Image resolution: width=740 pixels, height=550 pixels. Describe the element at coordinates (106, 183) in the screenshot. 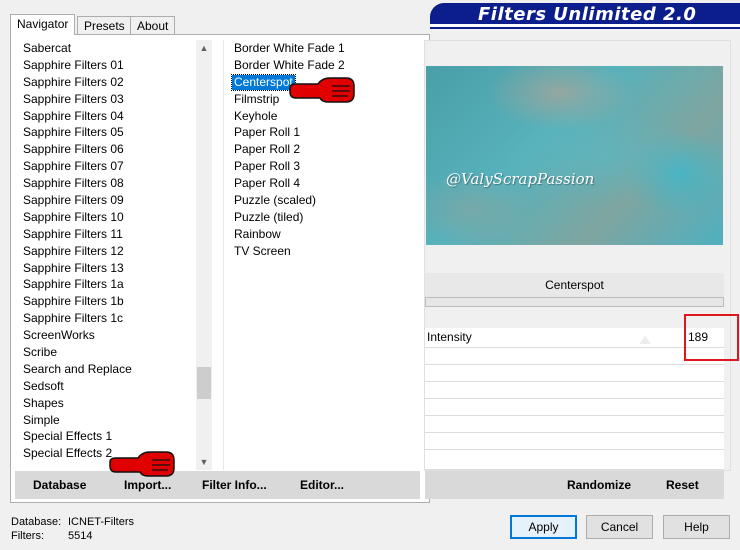

I see `category-item: Sapphire Filters 08` at that location.